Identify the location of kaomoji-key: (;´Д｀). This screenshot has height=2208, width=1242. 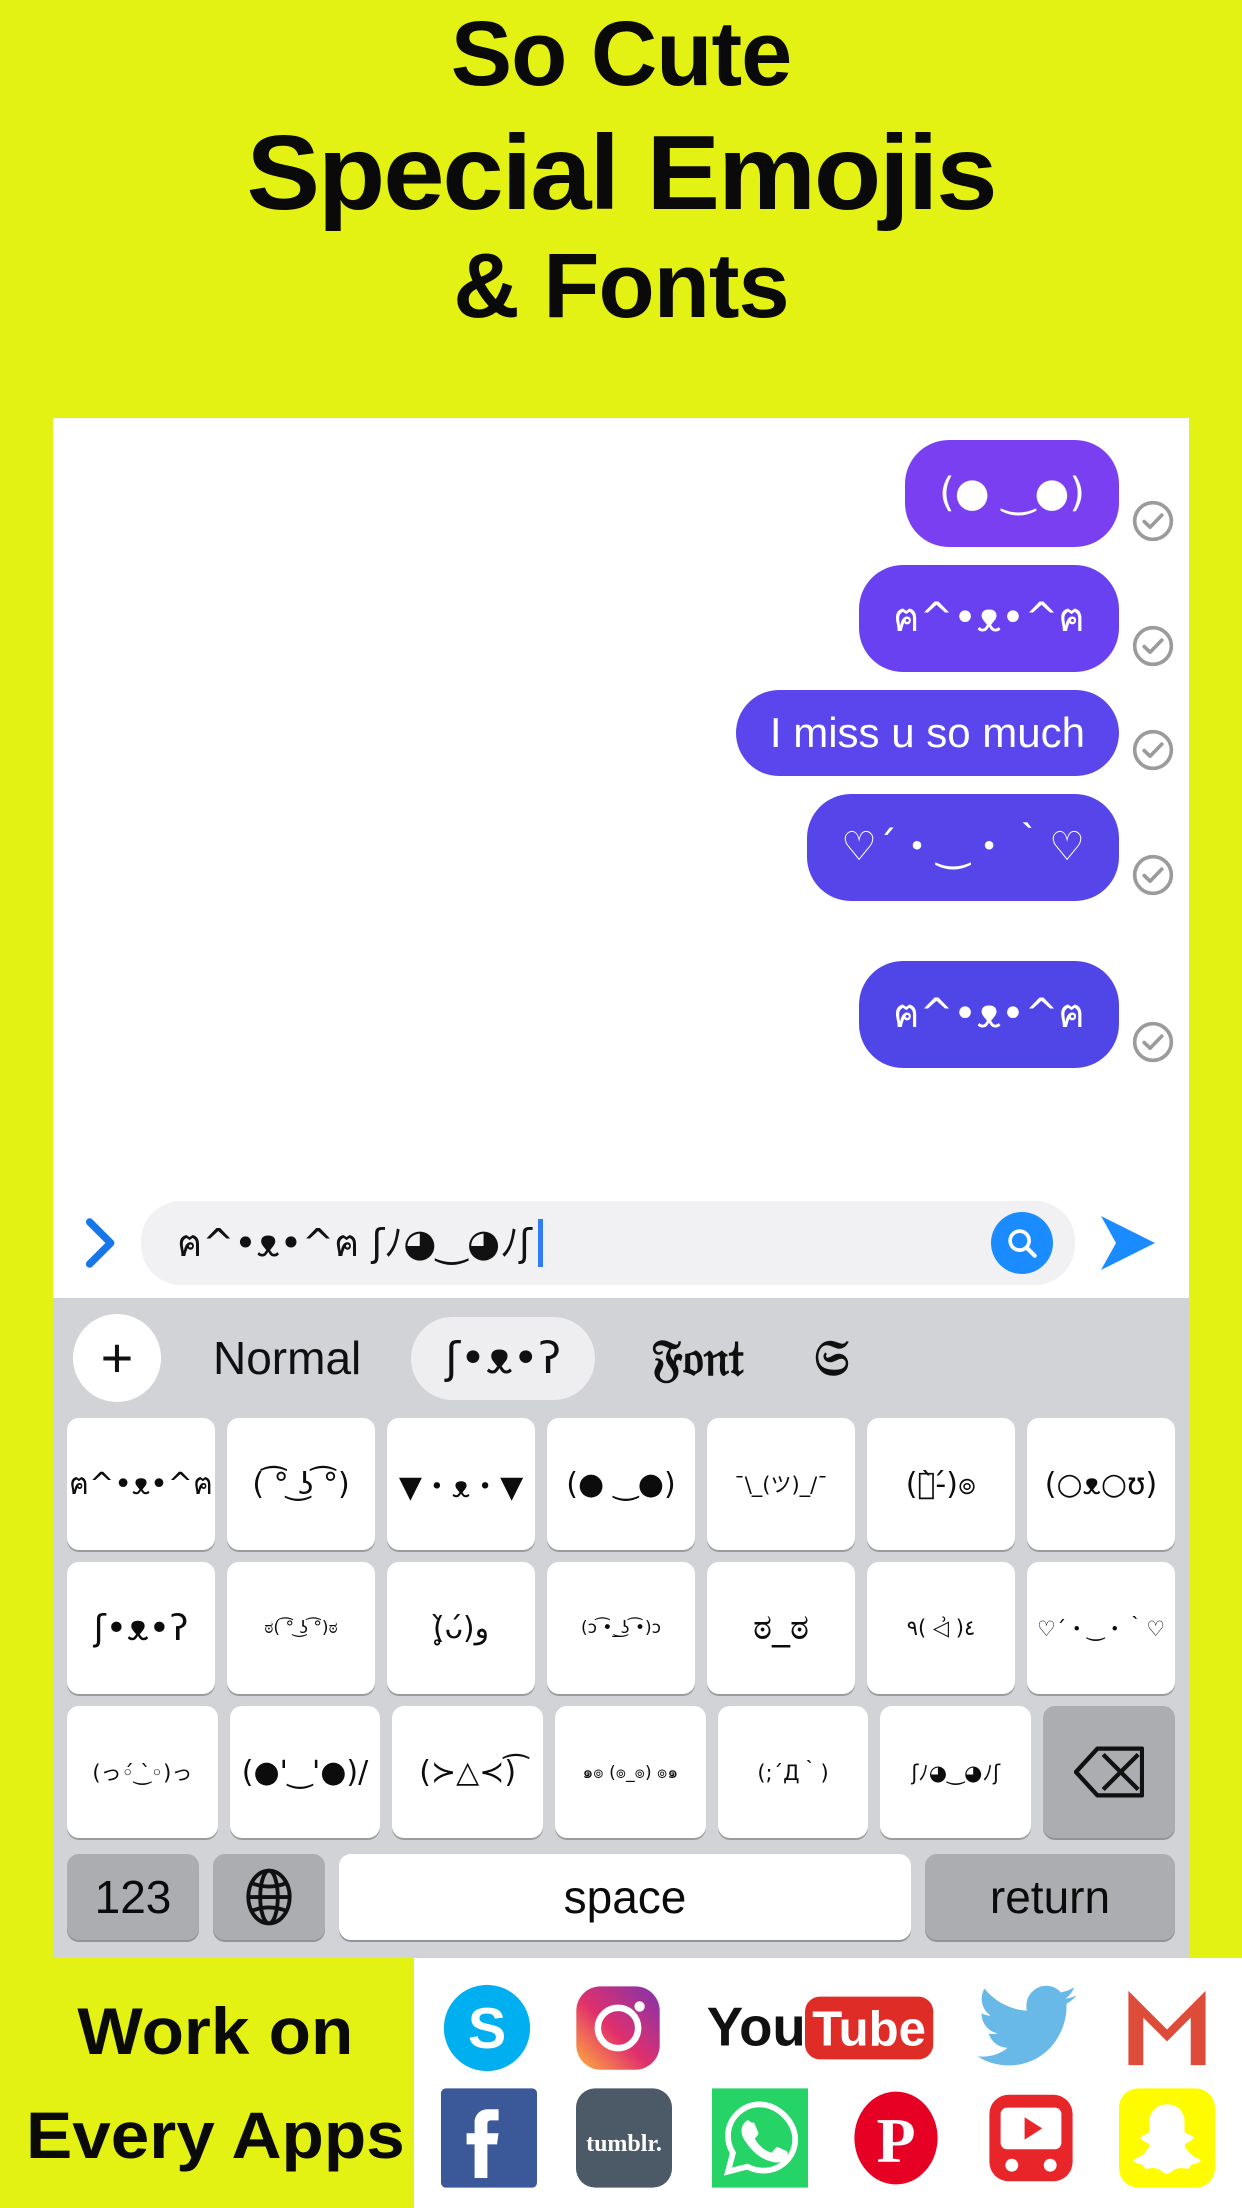
(793, 1772).